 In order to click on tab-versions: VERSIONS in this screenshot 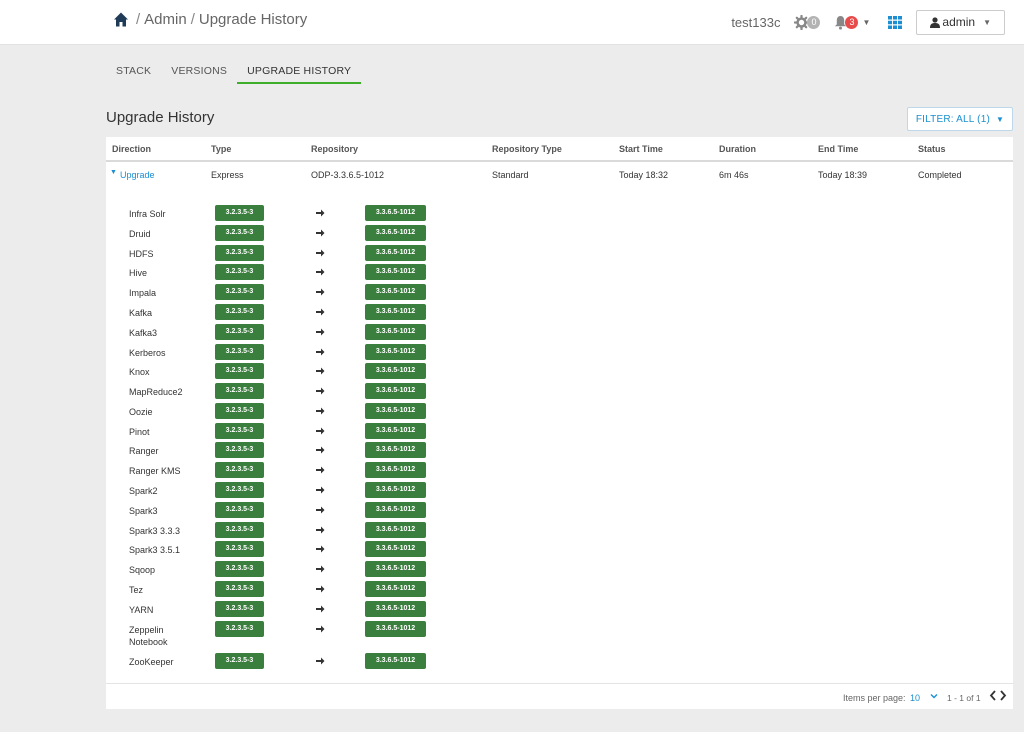, I will do `click(199, 72)`.